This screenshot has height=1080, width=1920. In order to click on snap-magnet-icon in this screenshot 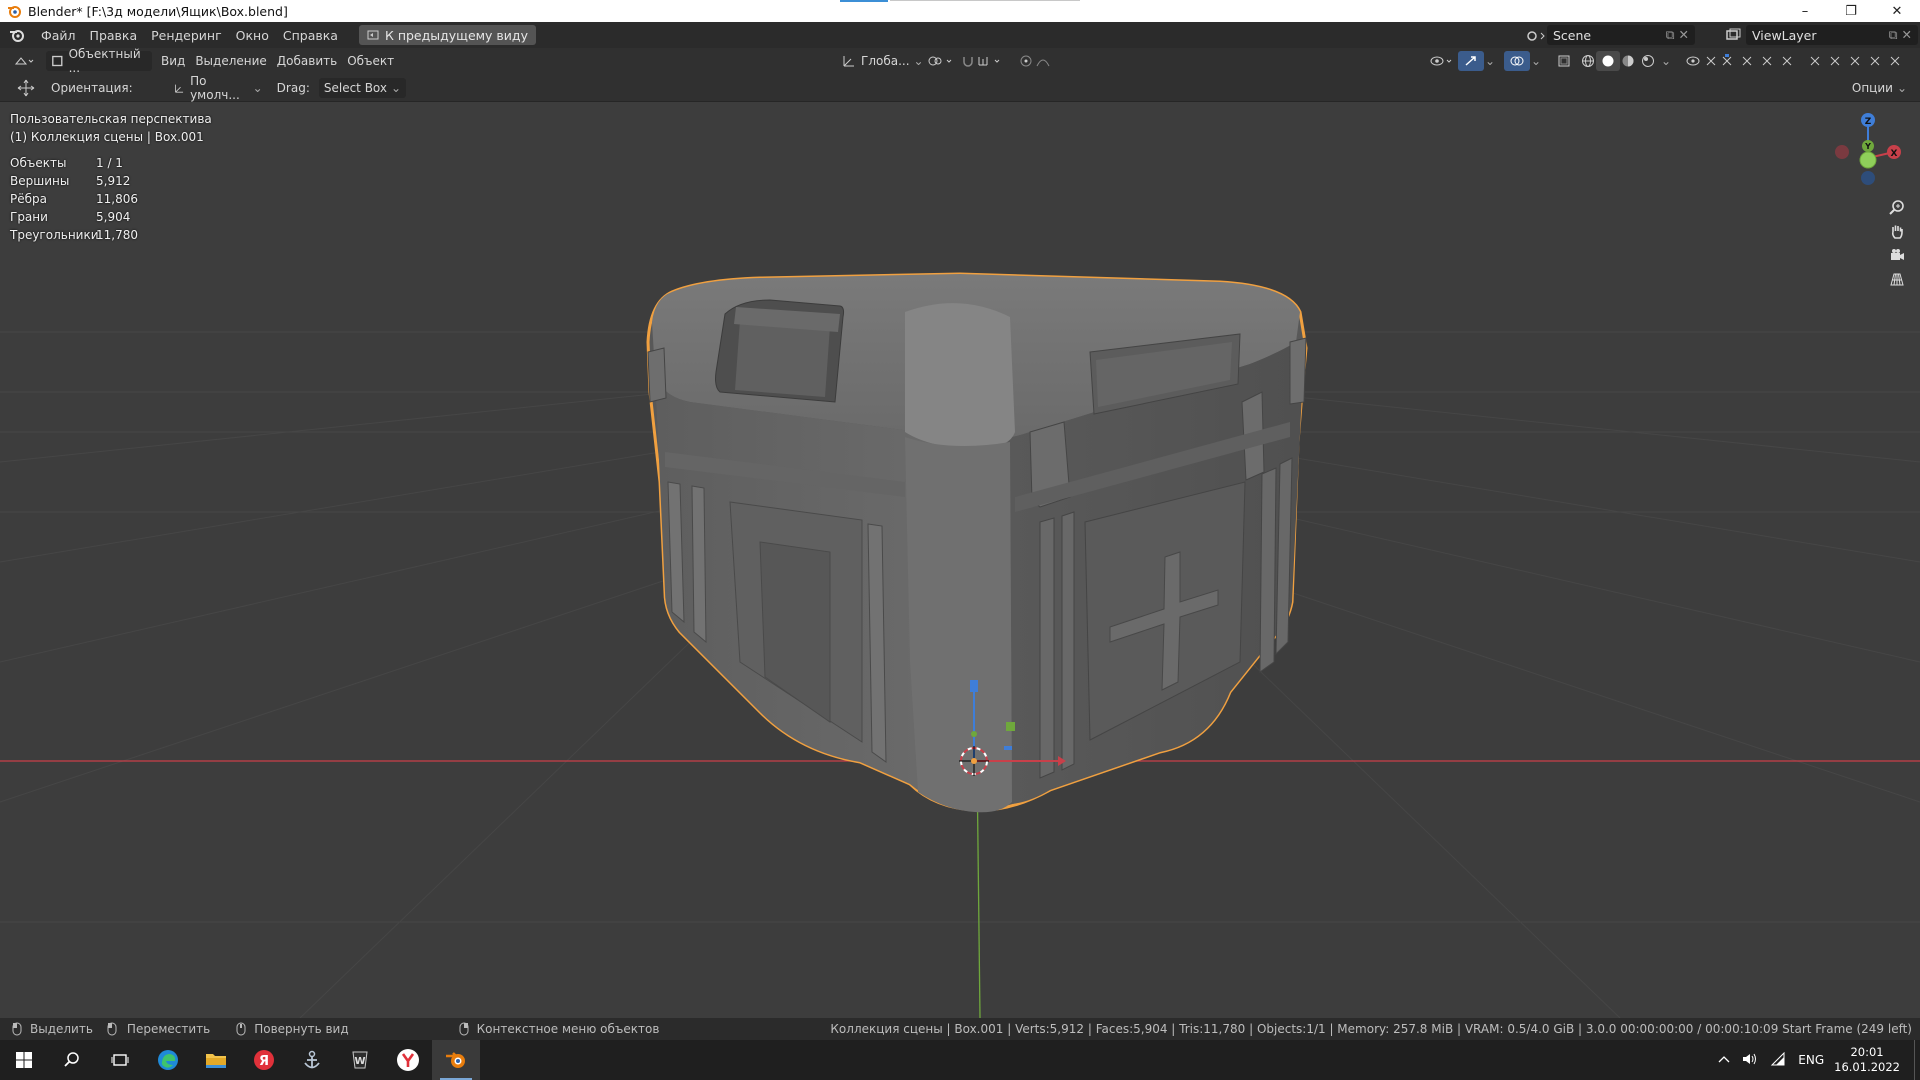, I will do `click(981, 62)`.